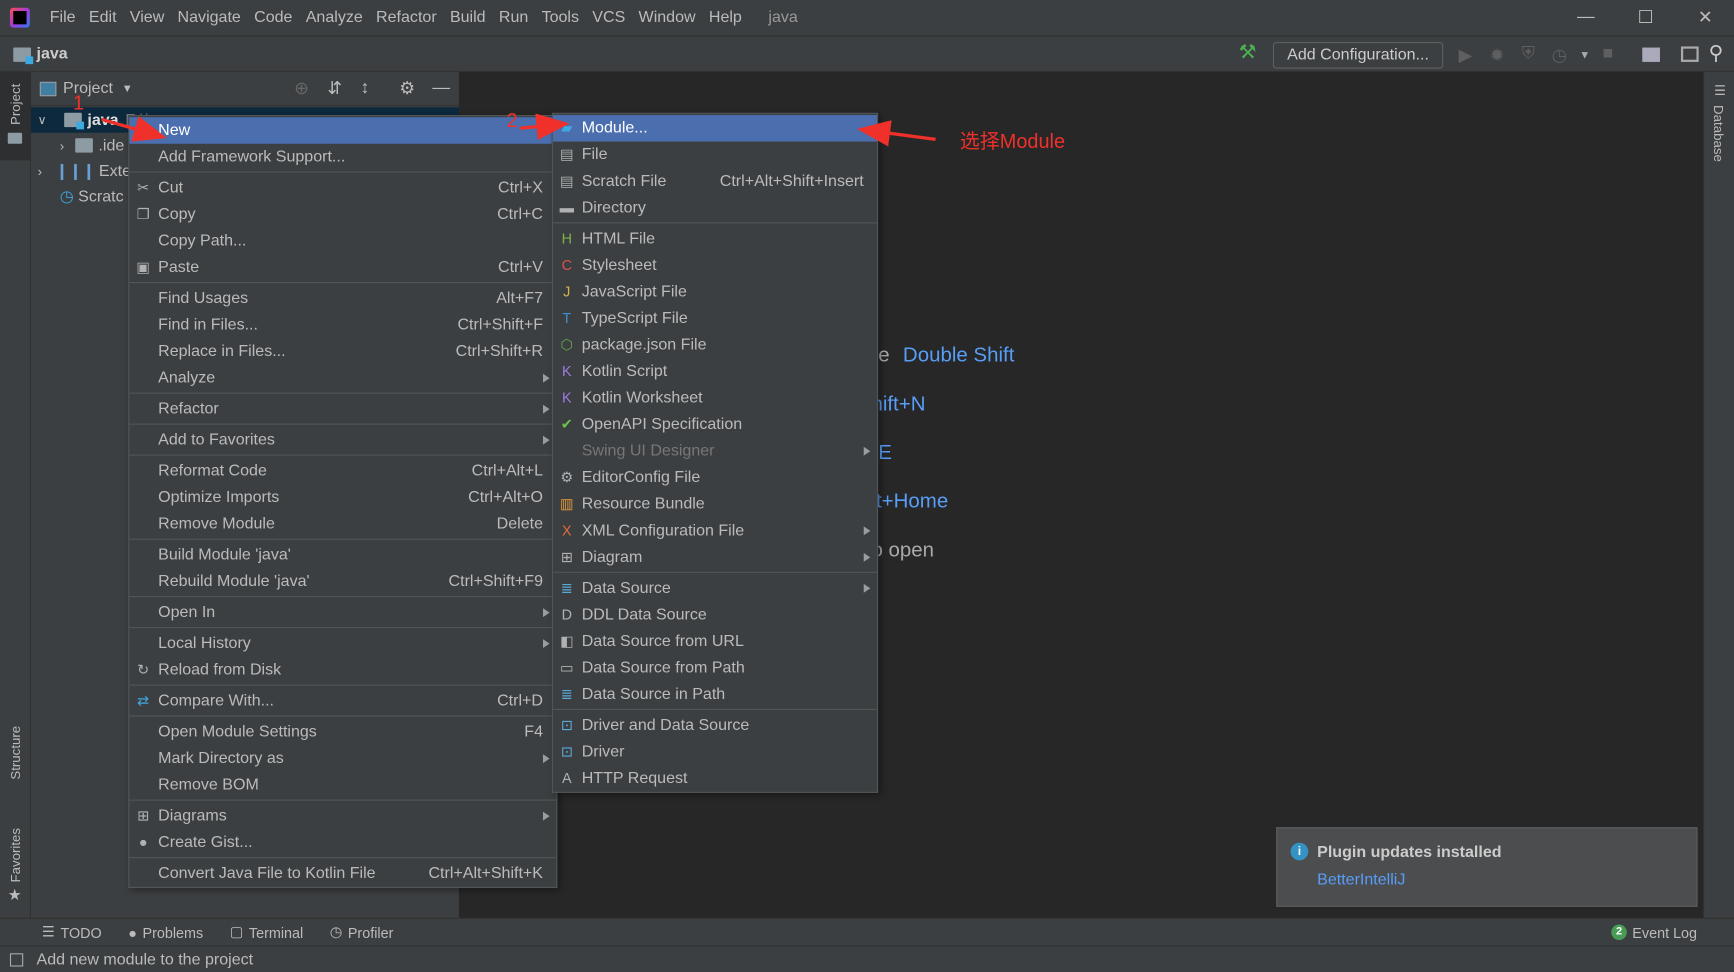 The image size is (1734, 972). I want to click on tab-label: Problems, so click(173, 932).